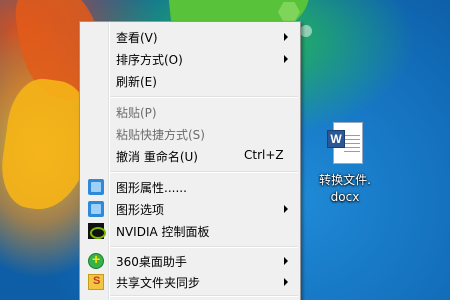 The height and width of the screenshot is (300, 450). What do you see at coordinates (345, 144) in the screenshot?
I see `word-document-icon: W` at bounding box center [345, 144].